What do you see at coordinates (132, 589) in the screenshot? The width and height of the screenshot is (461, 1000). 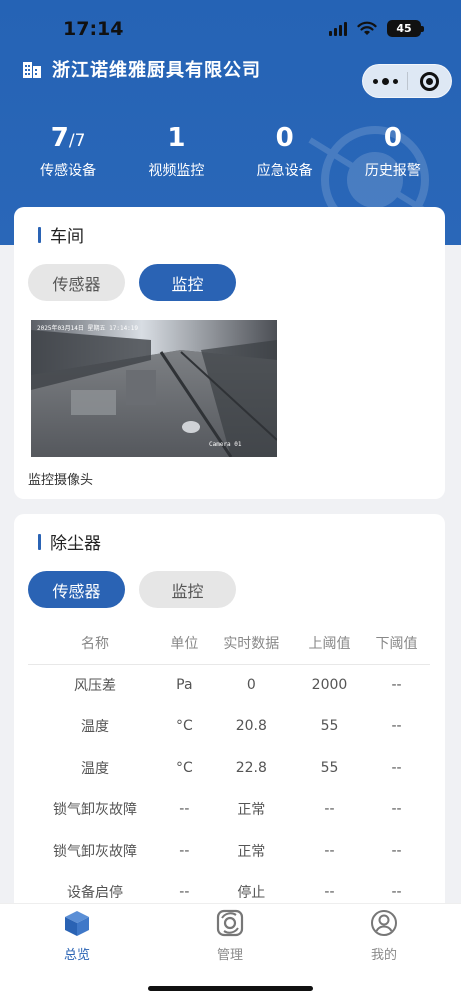 I see `dust-tabs: 传感器 监控` at bounding box center [132, 589].